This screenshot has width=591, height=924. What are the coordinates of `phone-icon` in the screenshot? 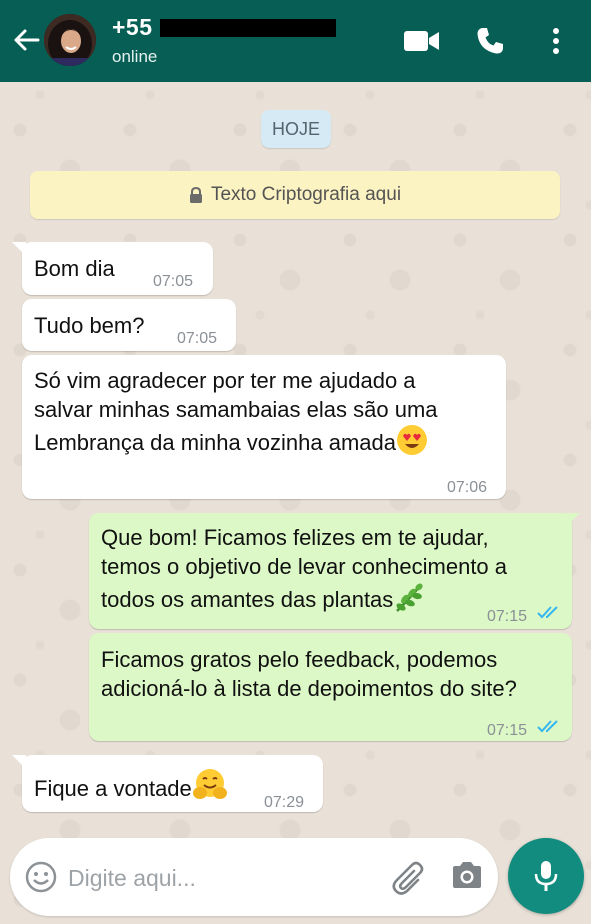 It's located at (490, 41).